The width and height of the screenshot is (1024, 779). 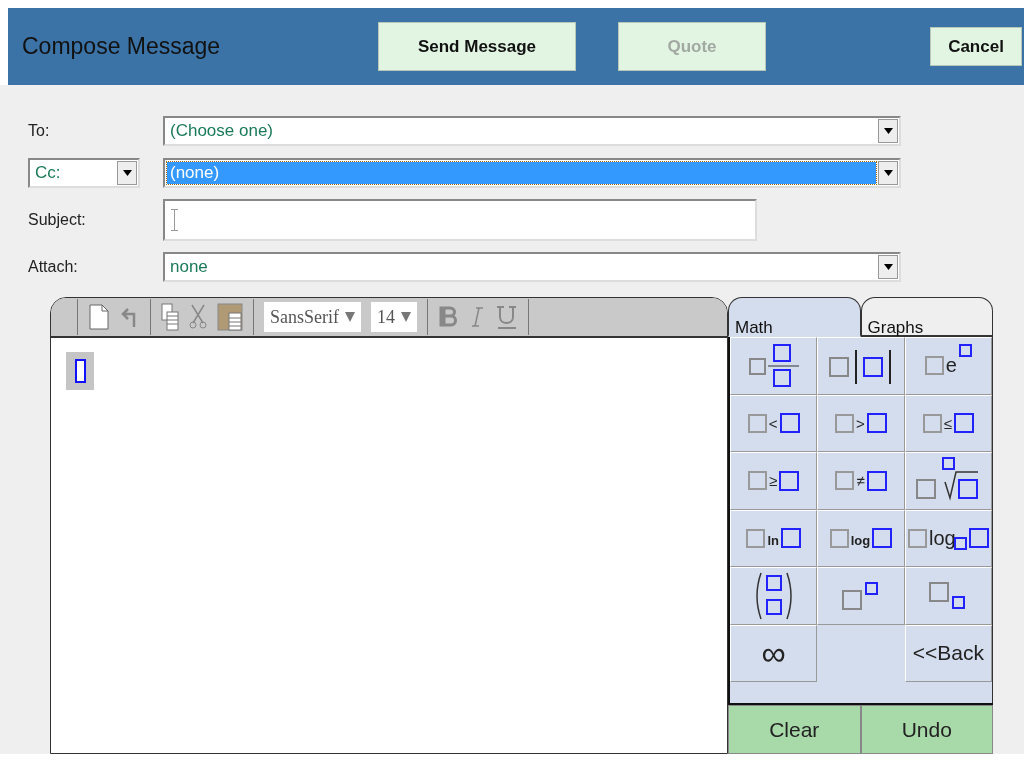 What do you see at coordinates (794, 729) in the screenshot?
I see `palette-action-button: Clear` at bounding box center [794, 729].